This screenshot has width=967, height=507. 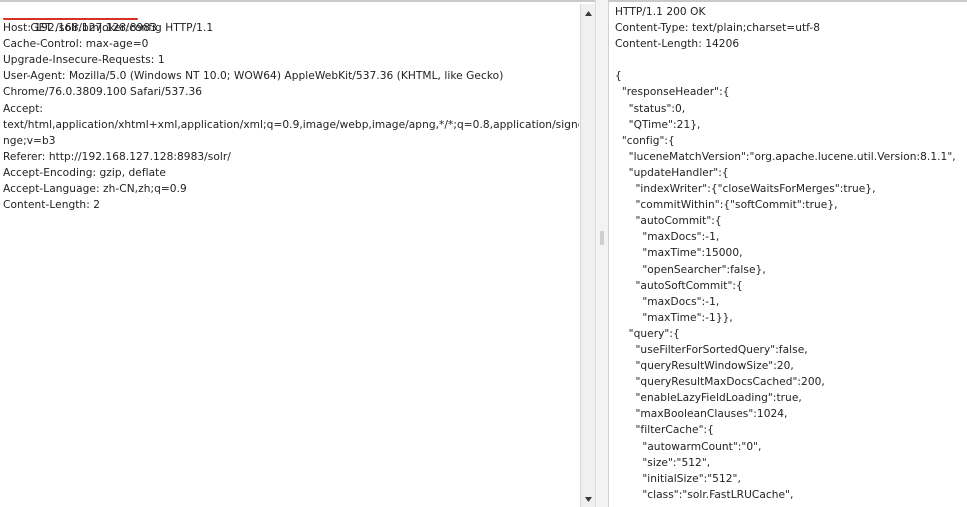 What do you see at coordinates (29, 140) in the screenshot?
I see `request-header-line: nge;v=b3` at bounding box center [29, 140].